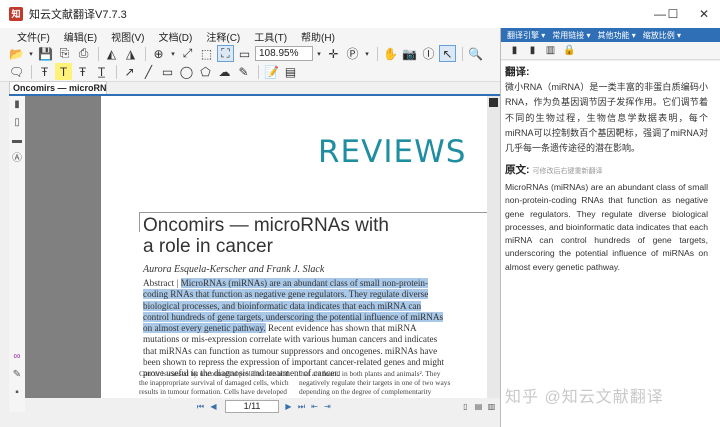  Describe the element at coordinates (225, 53) in the screenshot. I see `actual-size-icon: ⛶` at that location.